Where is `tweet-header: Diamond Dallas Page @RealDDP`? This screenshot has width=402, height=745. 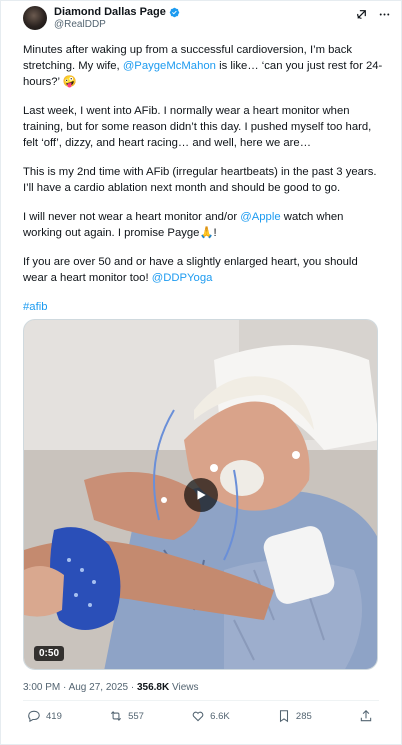
tweet-header: Diamond Dallas Page @RealDDP is located at coordinates (208, 19).